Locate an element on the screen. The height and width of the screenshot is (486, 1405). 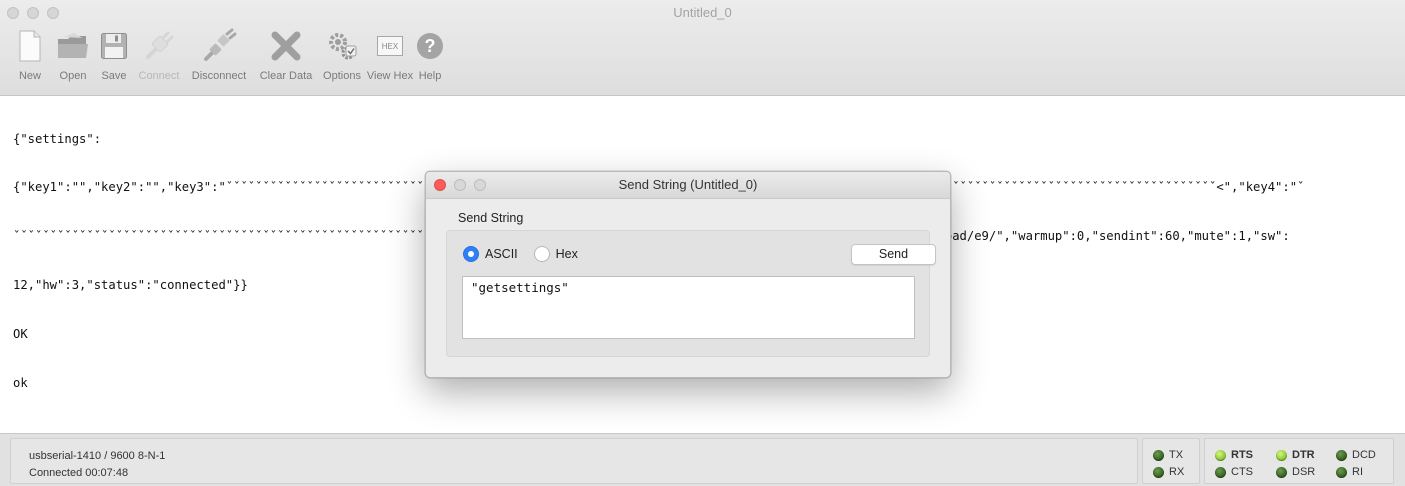
clear-data-button: Clear Data is located at coordinates (286, 54).